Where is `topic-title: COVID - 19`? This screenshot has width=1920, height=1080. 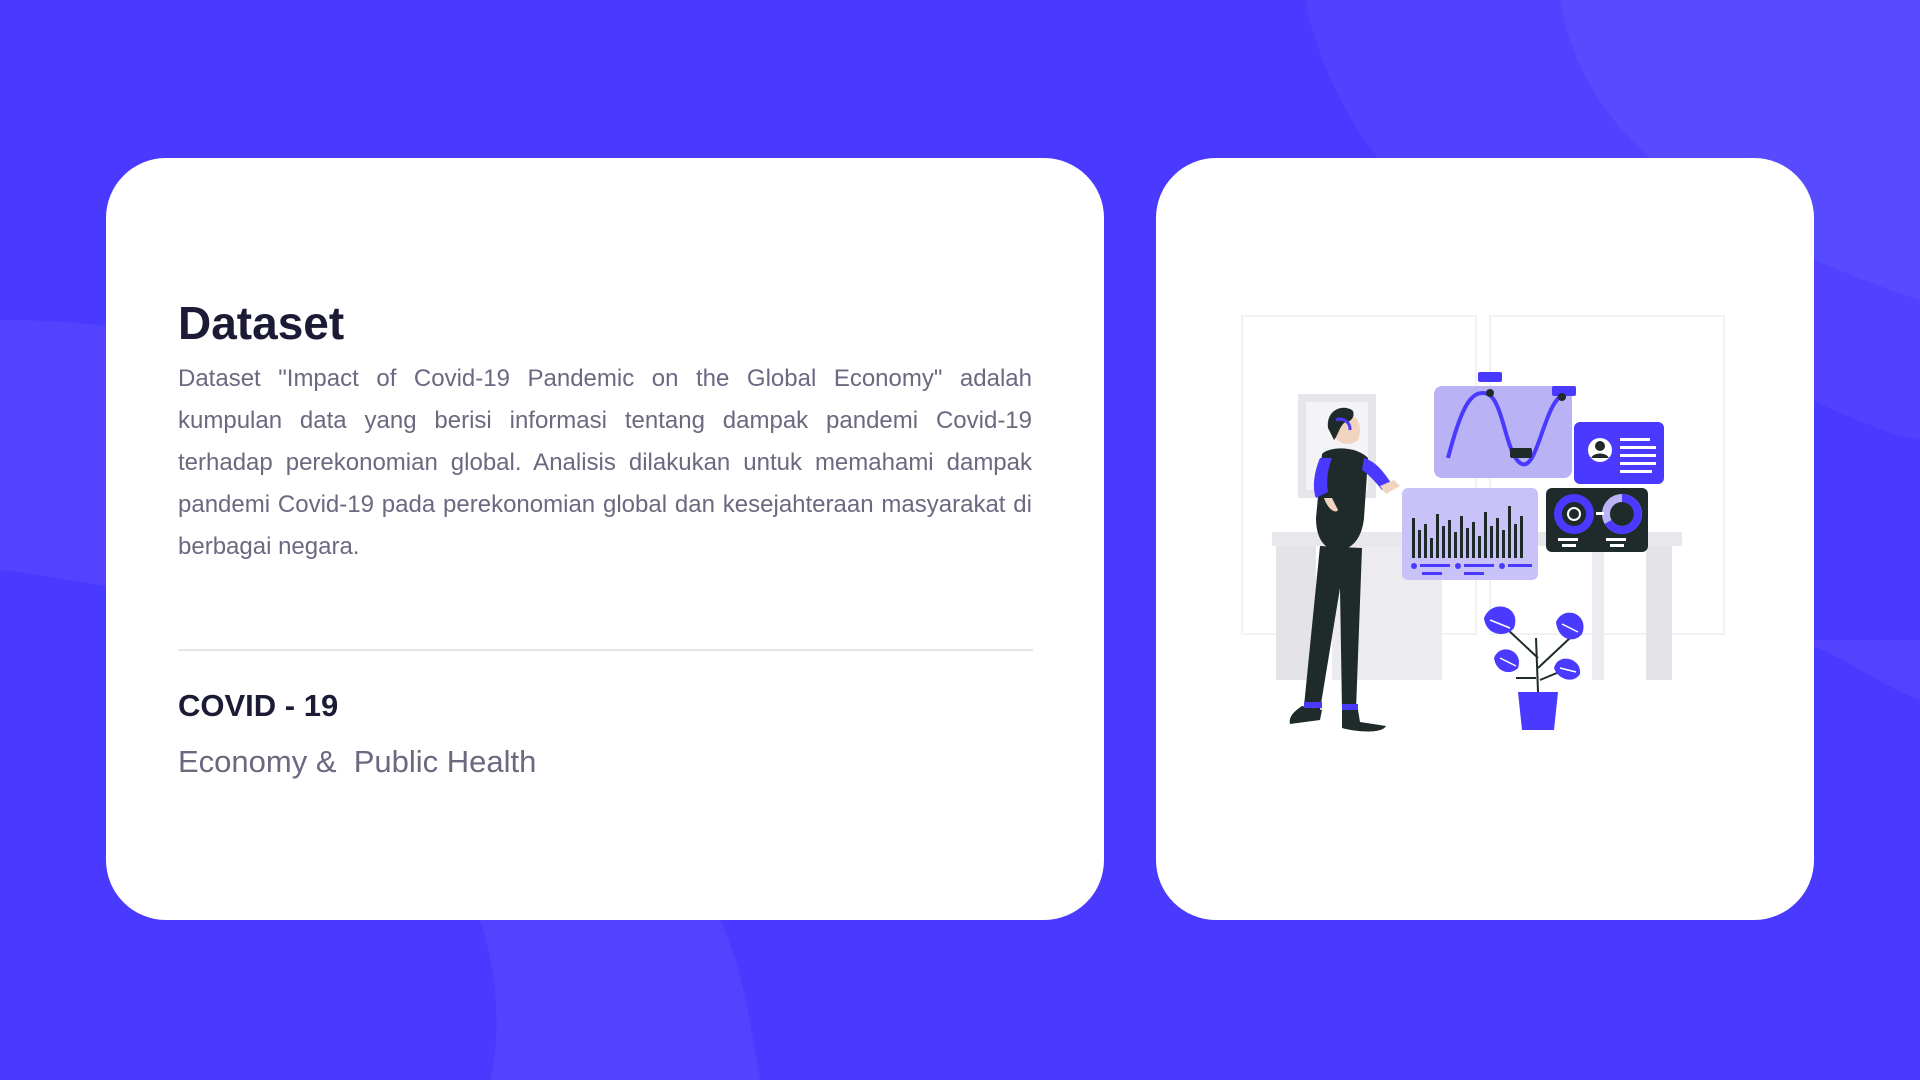 topic-title: COVID - 19 is located at coordinates (258, 705).